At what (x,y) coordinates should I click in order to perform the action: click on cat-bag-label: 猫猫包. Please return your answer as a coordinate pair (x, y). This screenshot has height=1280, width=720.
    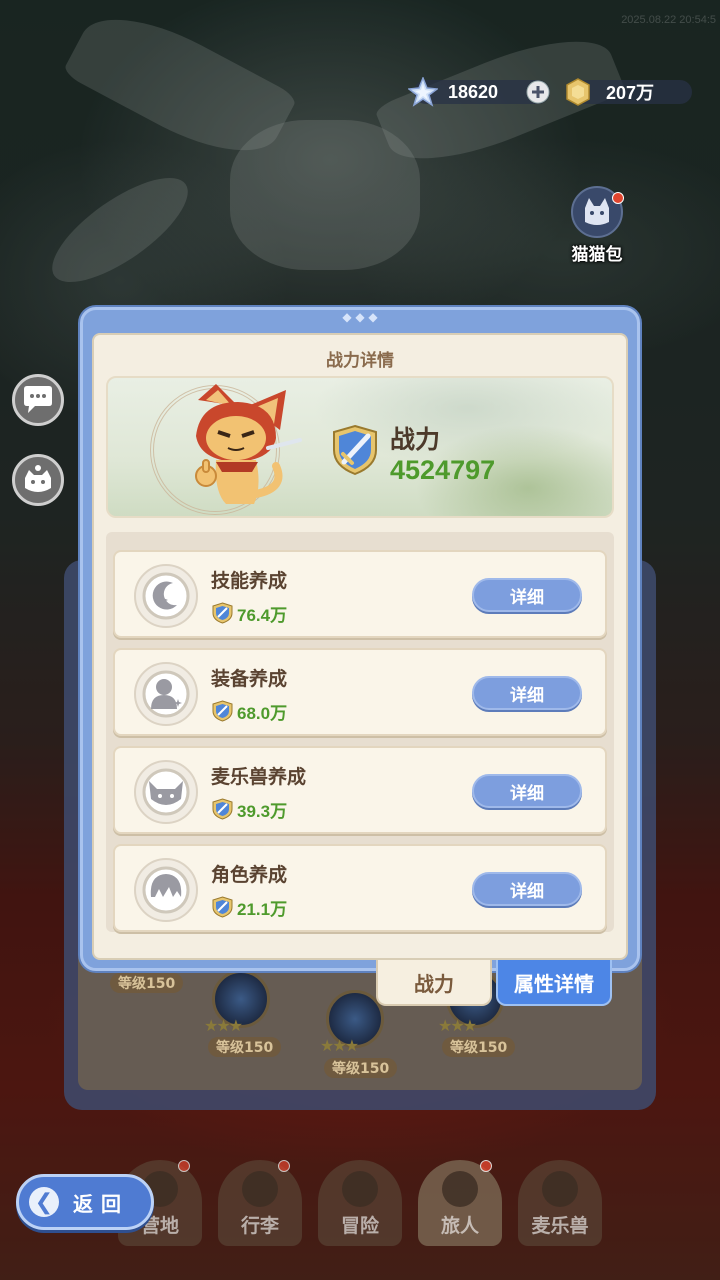
    Looking at the image, I should click on (597, 255).